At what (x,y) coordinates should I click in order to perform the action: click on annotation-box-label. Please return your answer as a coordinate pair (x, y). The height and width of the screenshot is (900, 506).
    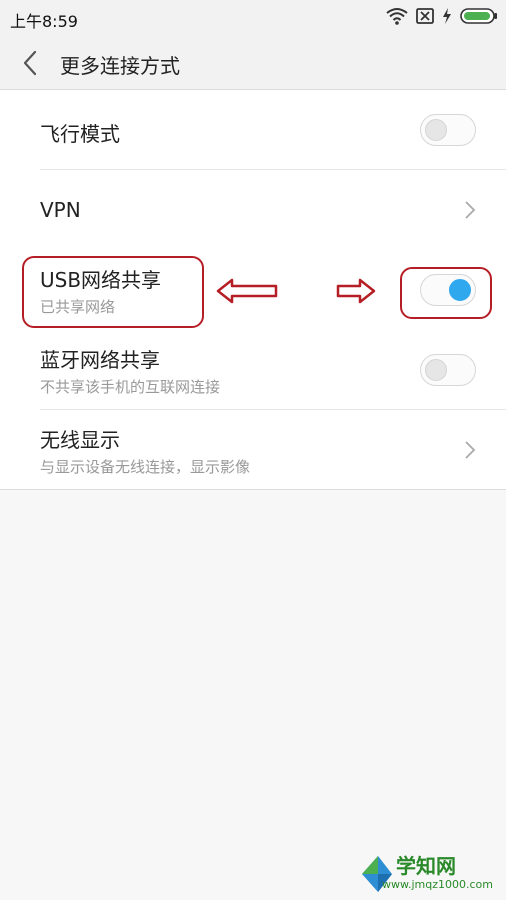
    Looking at the image, I should click on (113, 292).